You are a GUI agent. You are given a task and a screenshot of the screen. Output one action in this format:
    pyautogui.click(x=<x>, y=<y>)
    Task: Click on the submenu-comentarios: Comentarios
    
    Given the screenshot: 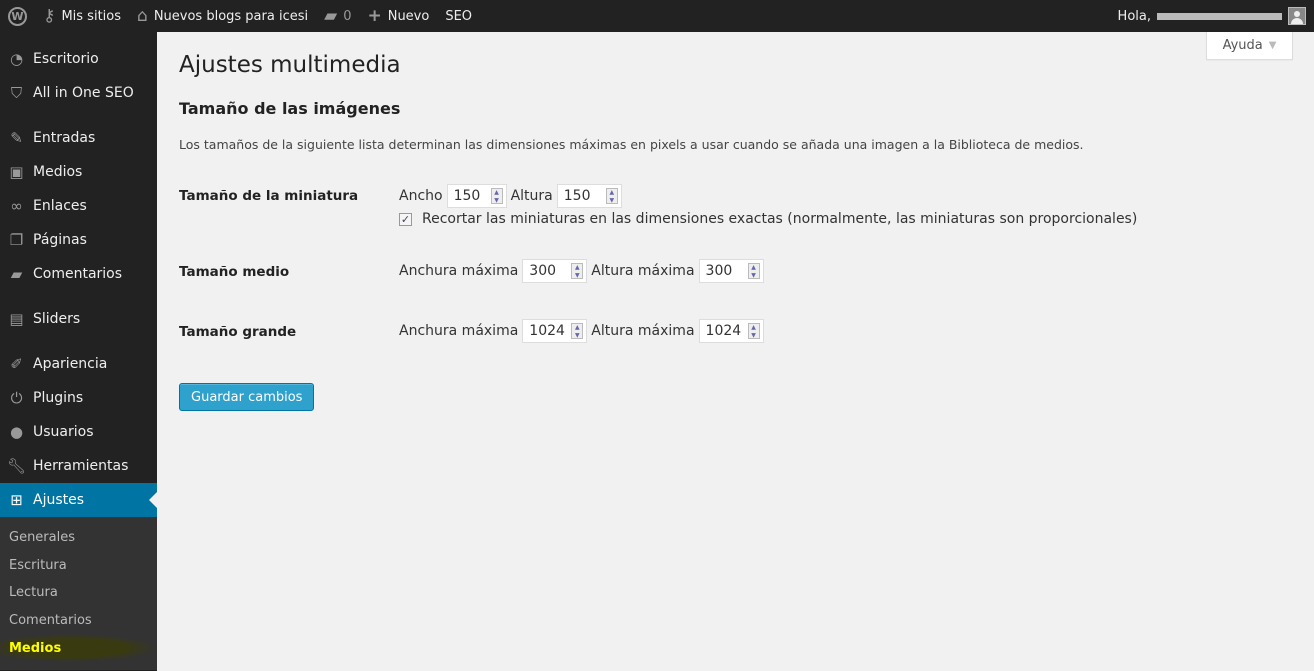 What is the action you would take?
    pyautogui.click(x=78, y=621)
    